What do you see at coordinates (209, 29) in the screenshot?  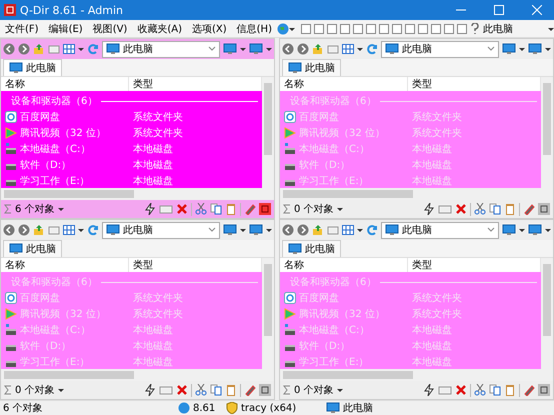 I see `menu-item: 选项(X)` at bounding box center [209, 29].